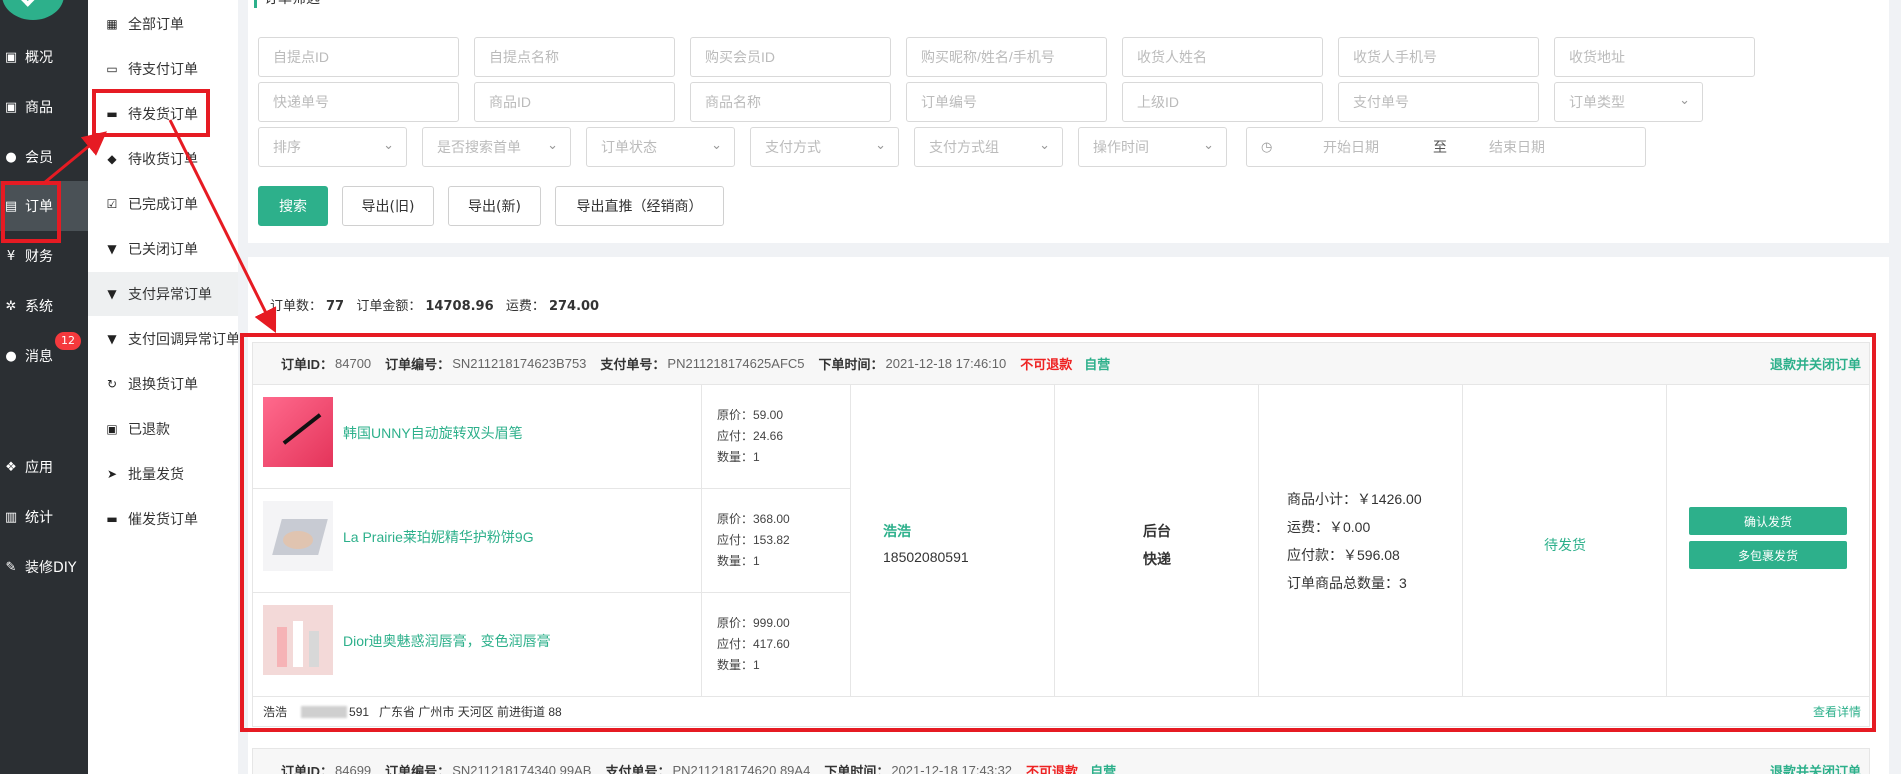 The height and width of the screenshot is (774, 1901). I want to click on paper-plane-icon: ➤, so click(112, 474).